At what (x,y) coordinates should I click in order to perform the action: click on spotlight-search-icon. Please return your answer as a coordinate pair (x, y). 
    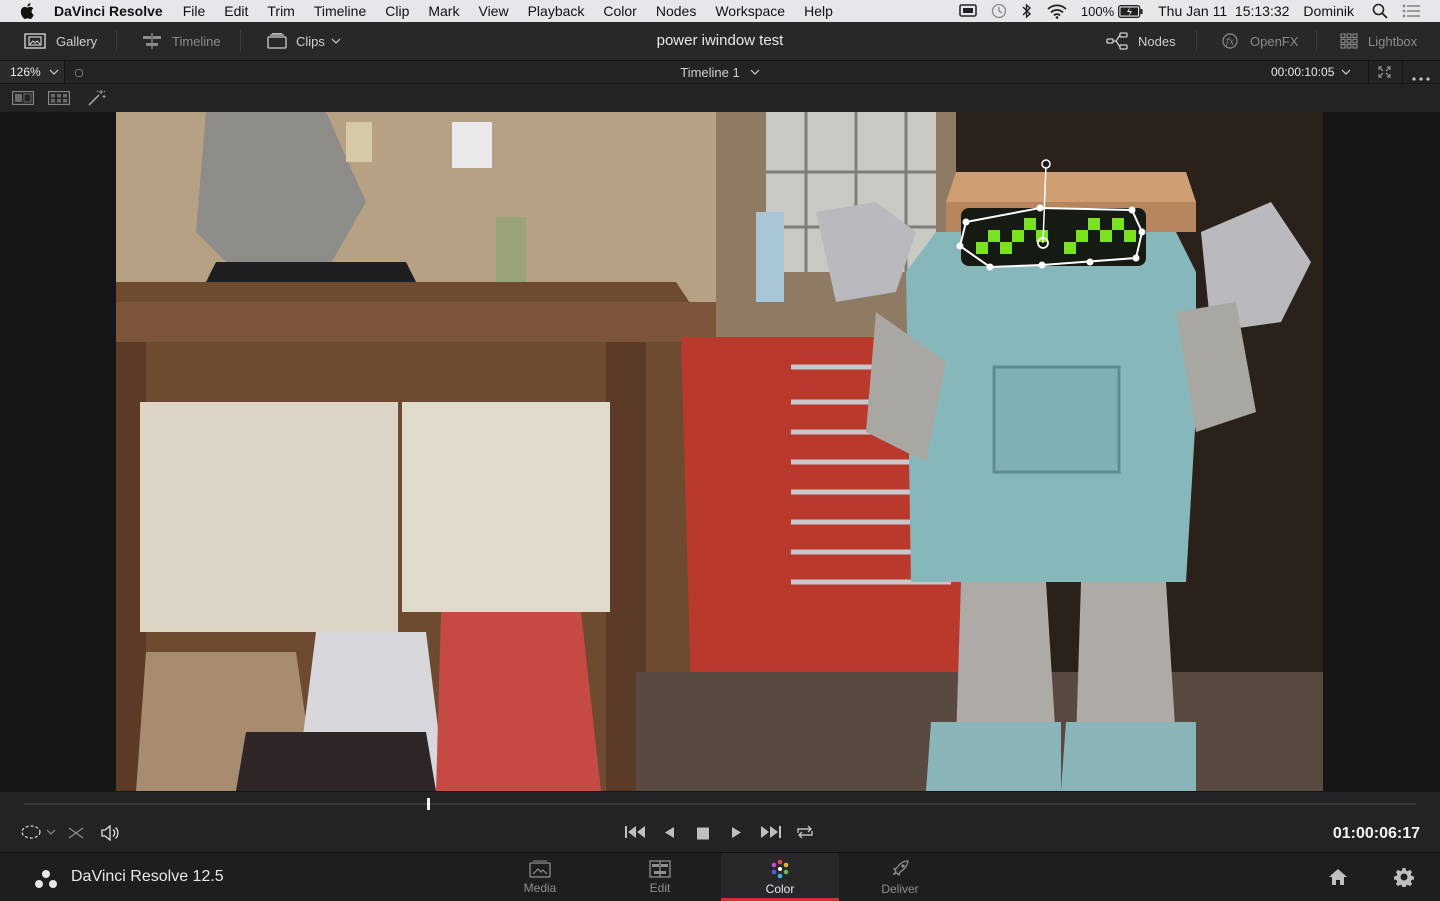
    Looking at the image, I should click on (1380, 11).